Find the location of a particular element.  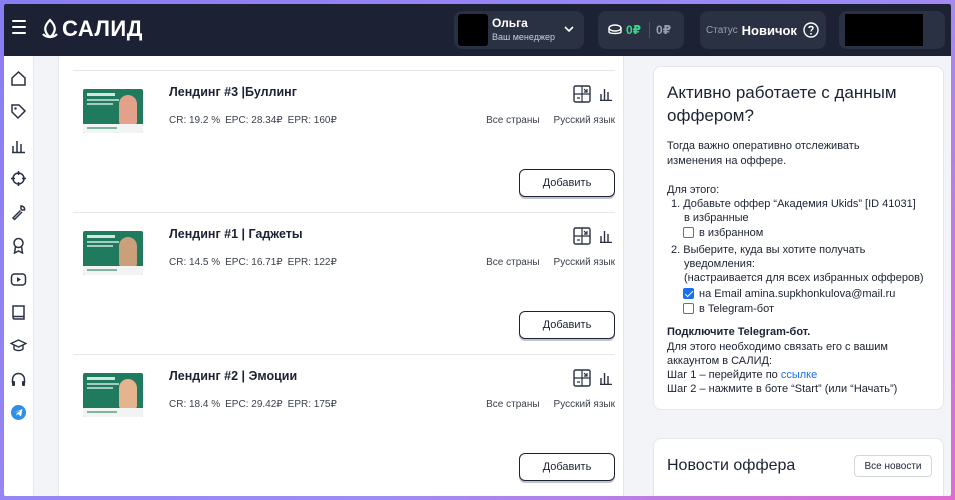

step2-text: 2. Выберите, куда вы хотите получать is located at coordinates (768, 250).